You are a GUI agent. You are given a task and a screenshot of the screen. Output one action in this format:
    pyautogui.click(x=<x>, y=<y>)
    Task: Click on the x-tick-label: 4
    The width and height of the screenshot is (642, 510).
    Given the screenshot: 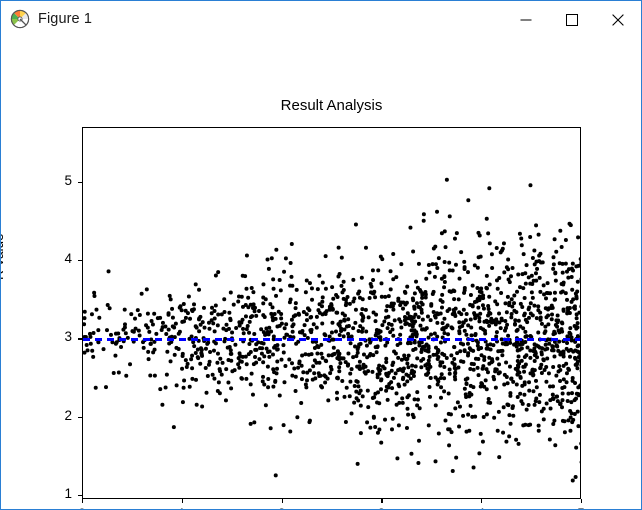 What is the action you would take?
    pyautogui.click(x=481, y=507)
    